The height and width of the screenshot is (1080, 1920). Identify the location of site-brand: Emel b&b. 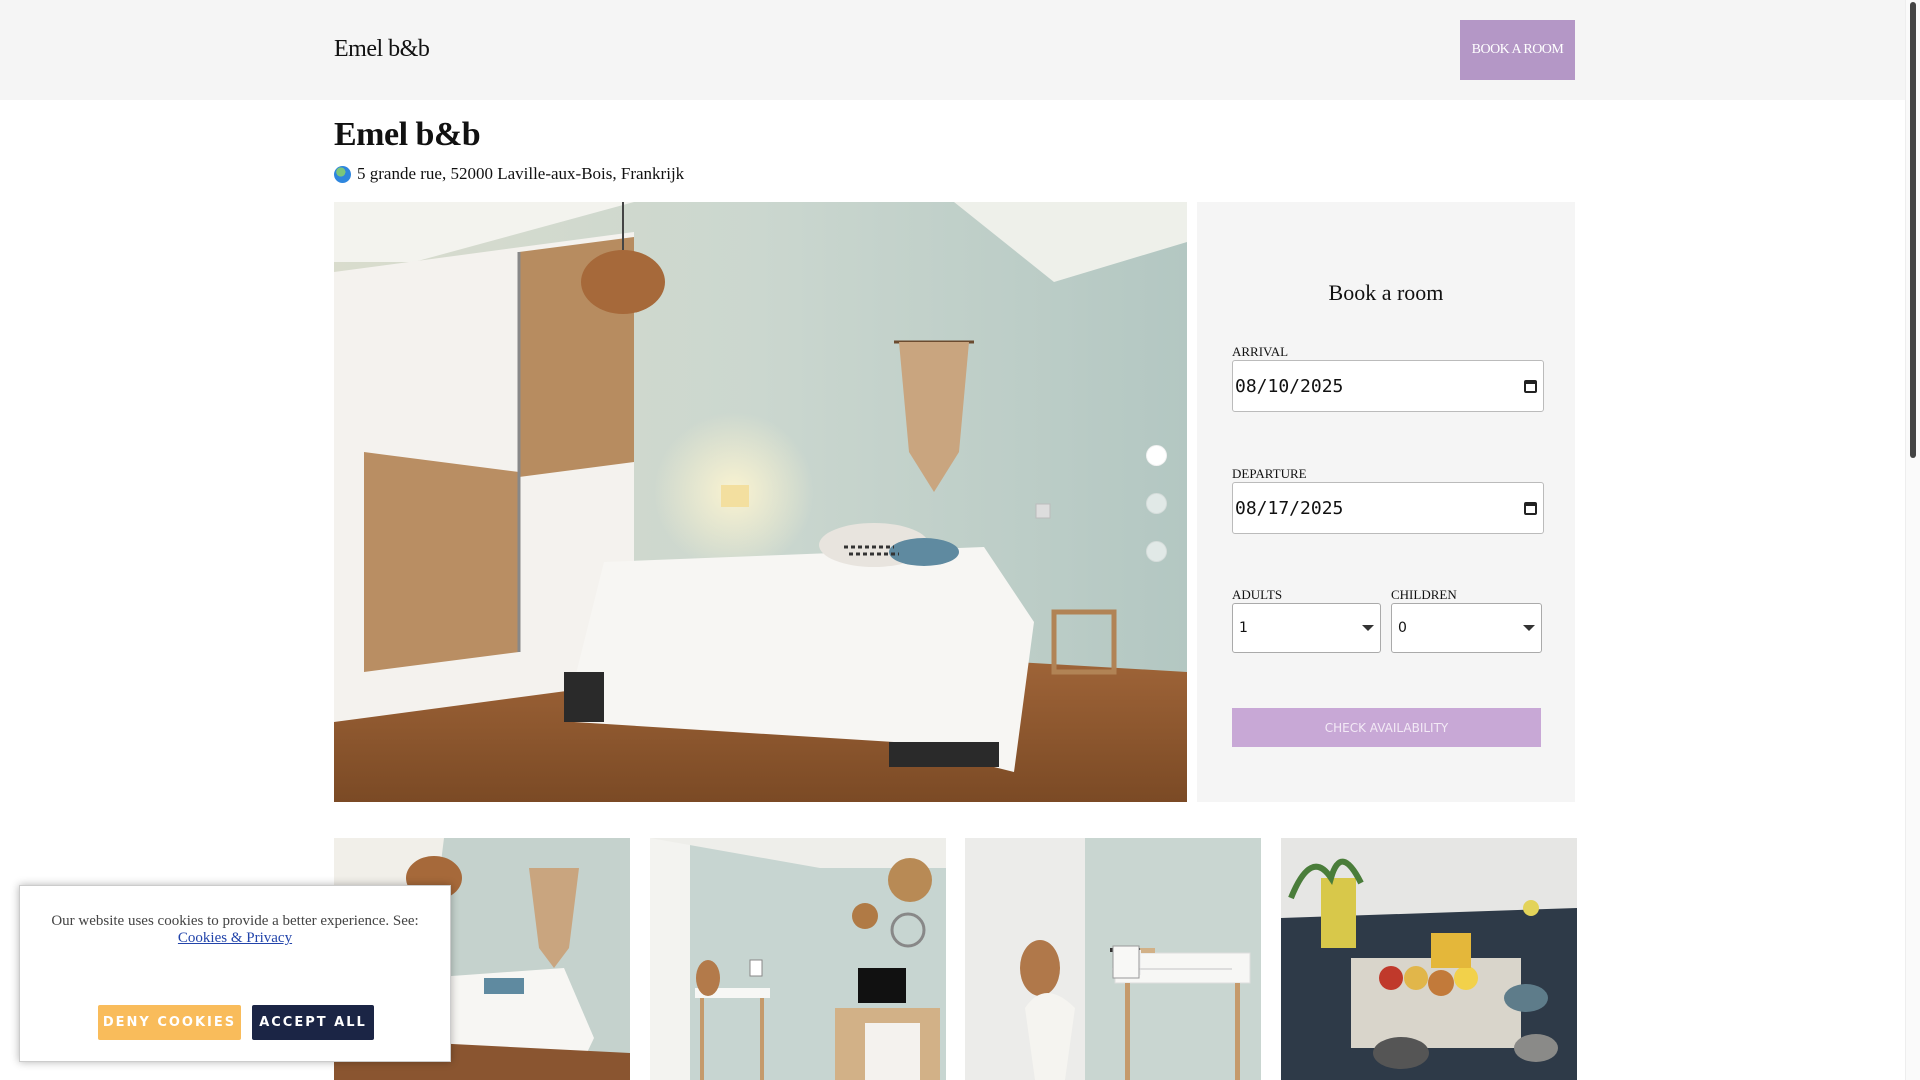
(382, 49).